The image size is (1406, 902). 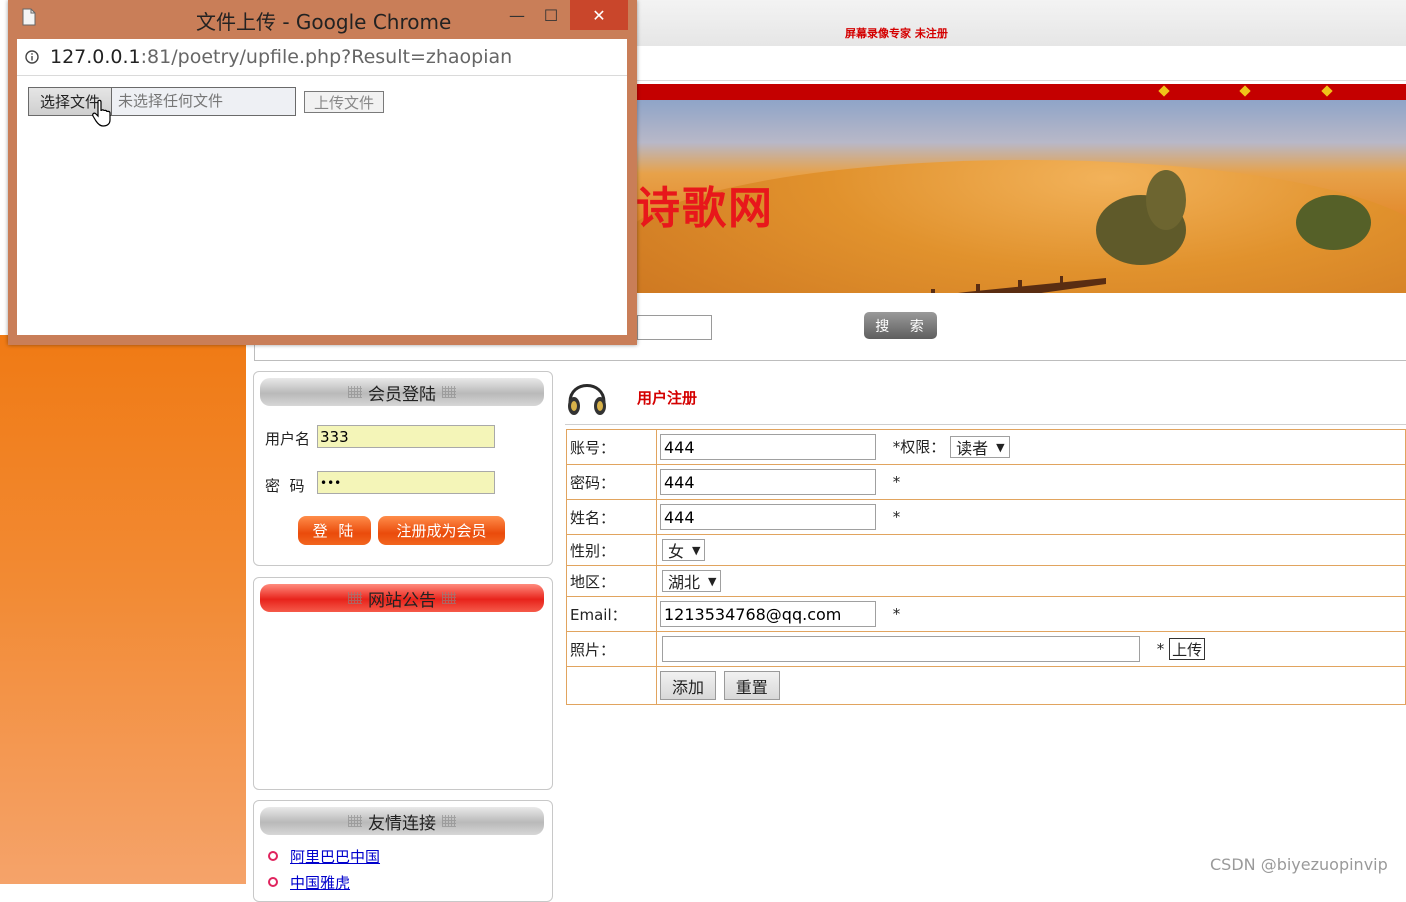 I want to click on info-icon, so click(x=32, y=57).